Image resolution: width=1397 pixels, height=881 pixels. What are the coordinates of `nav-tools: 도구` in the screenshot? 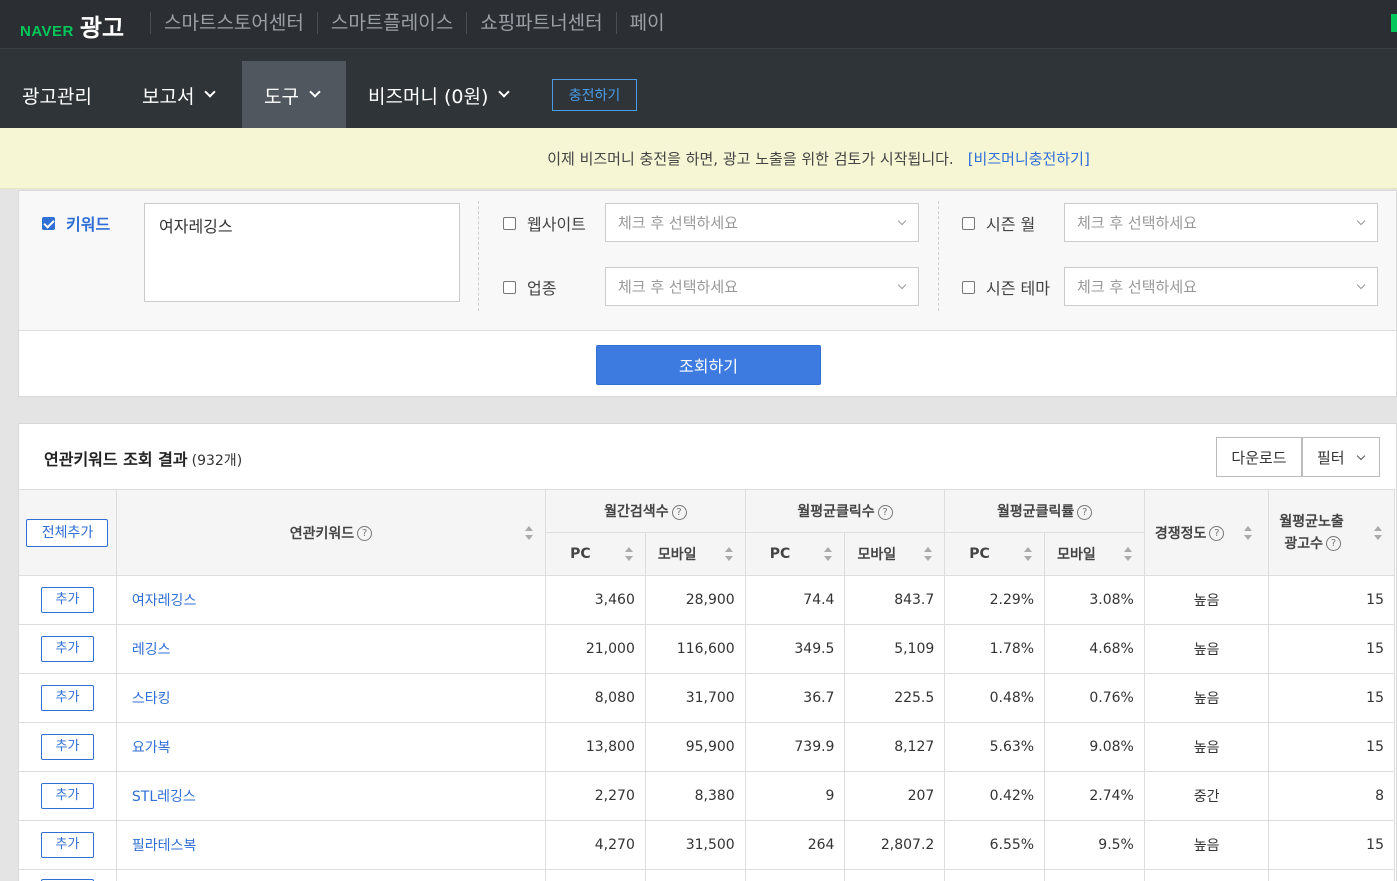 It's located at (294, 95).